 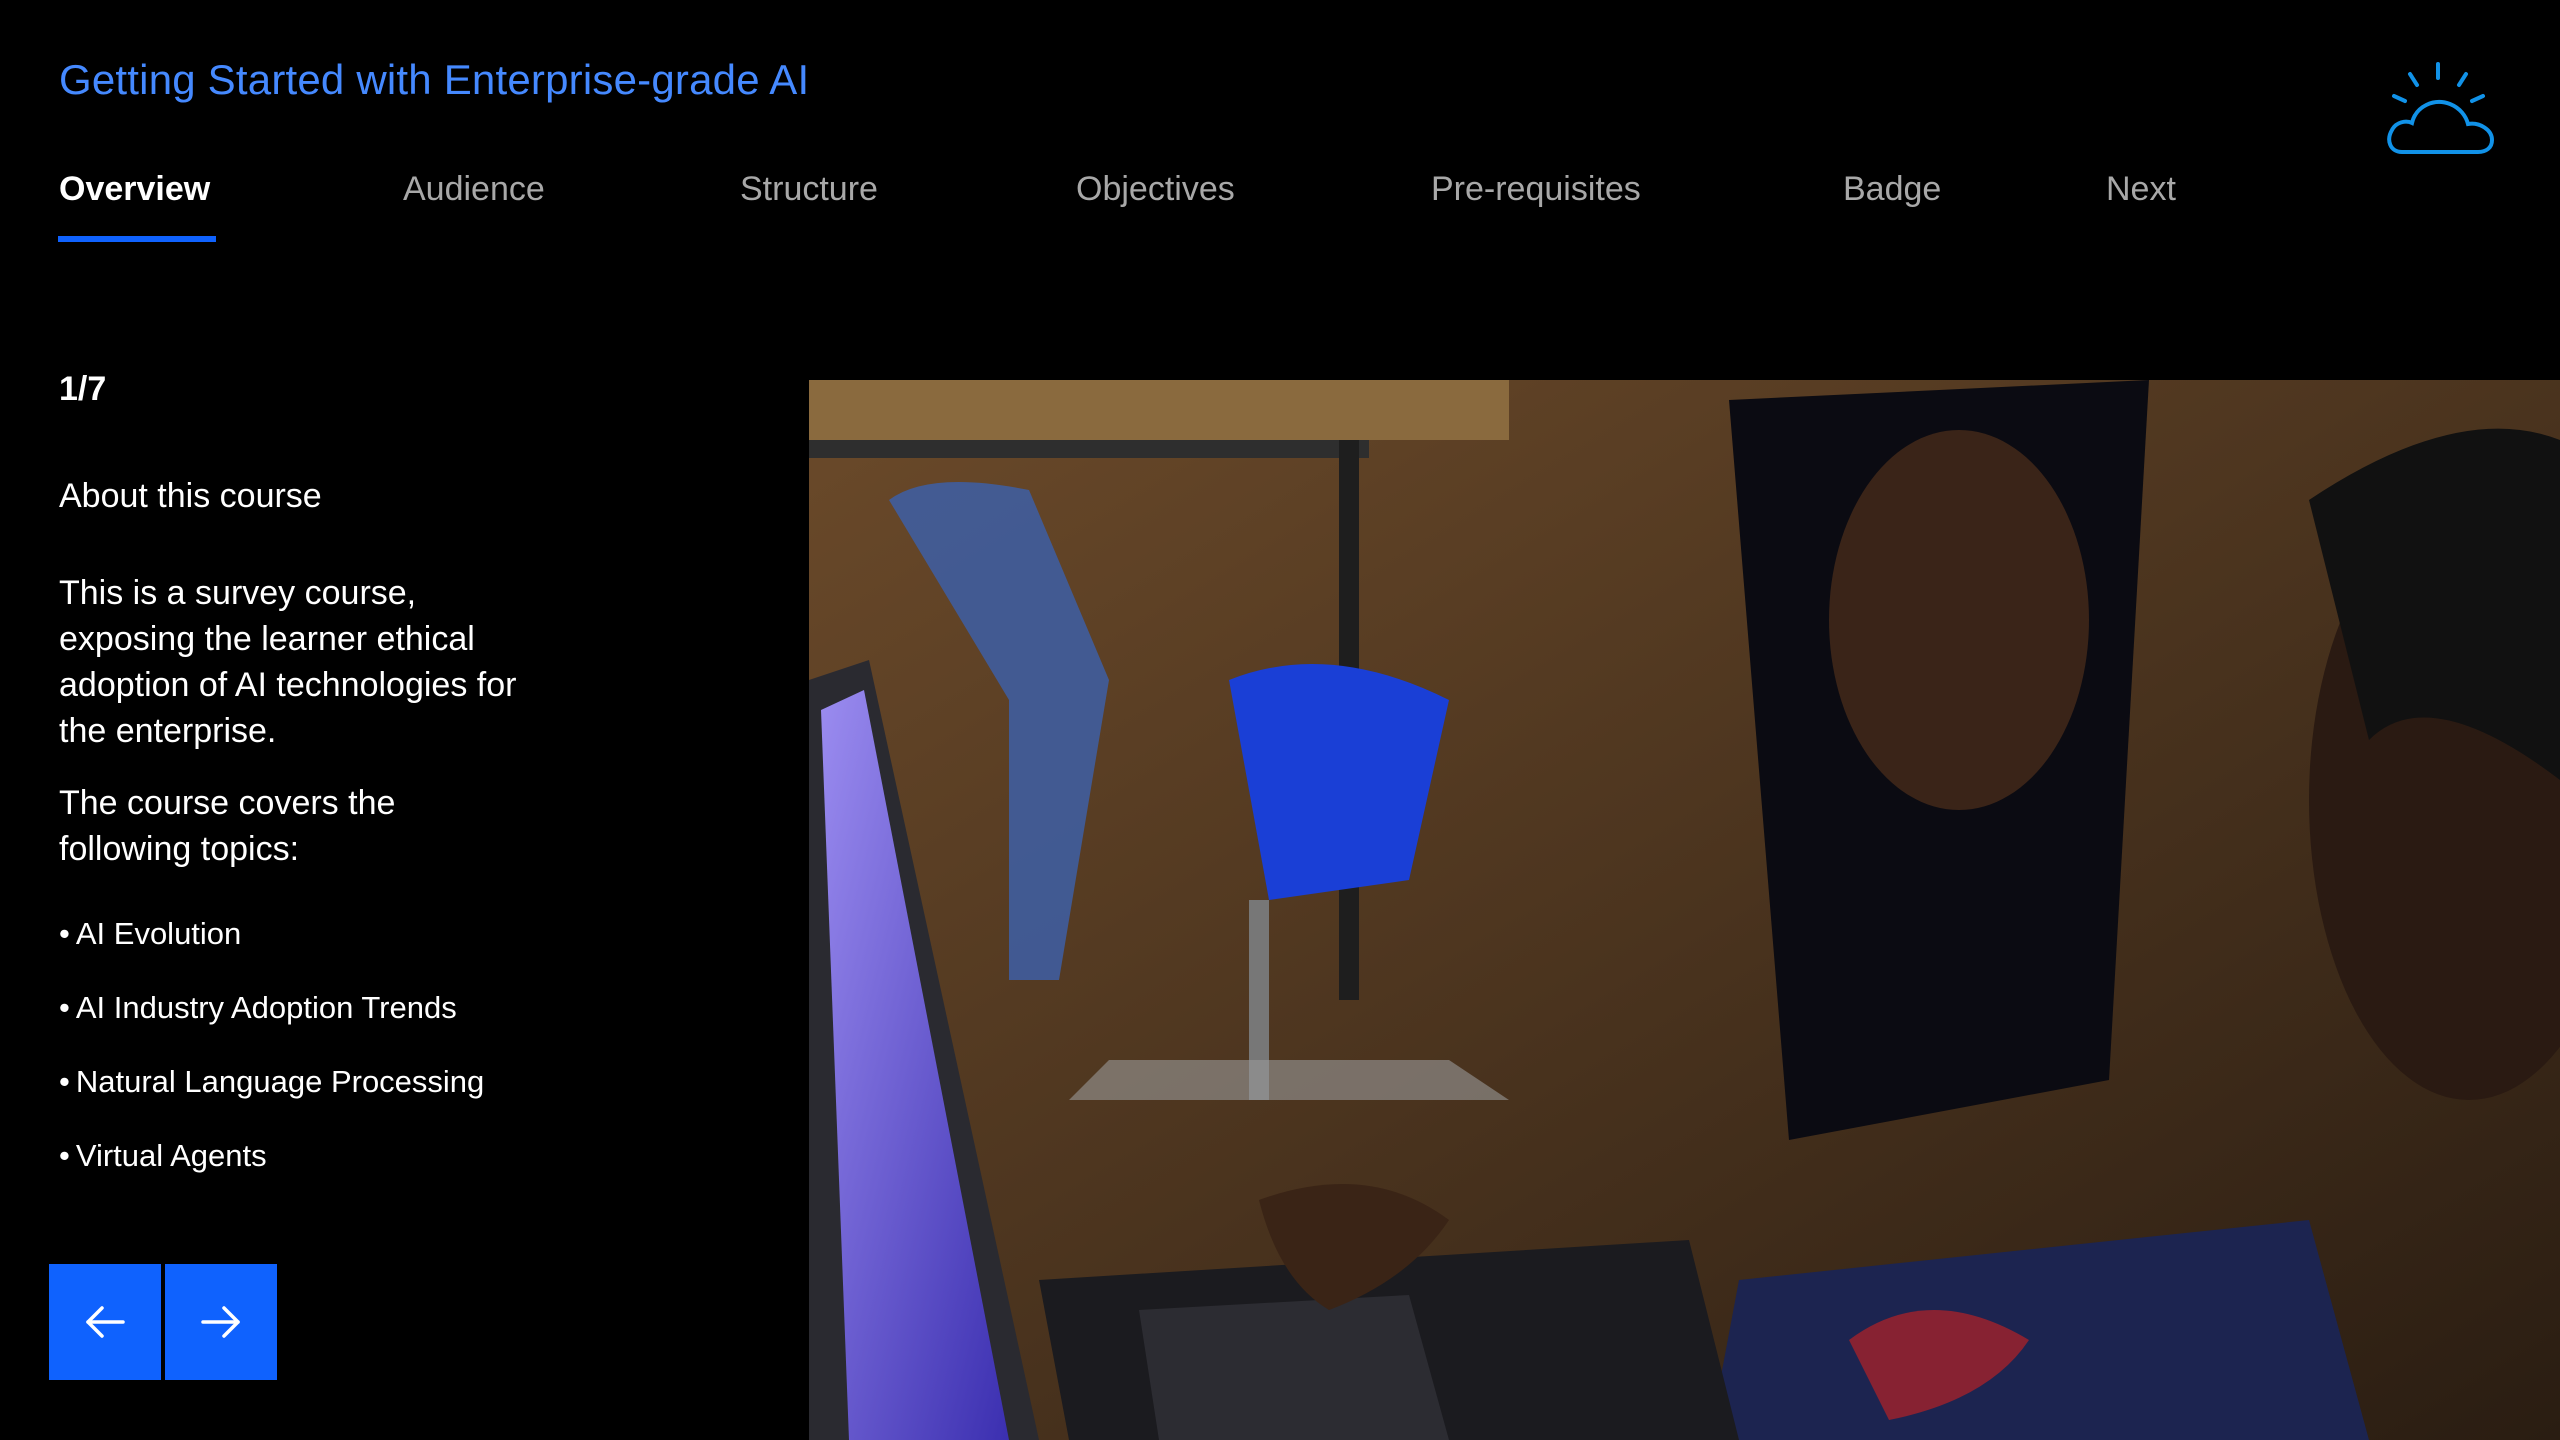 I want to click on arrow-right-icon, so click(x=220, y=1322).